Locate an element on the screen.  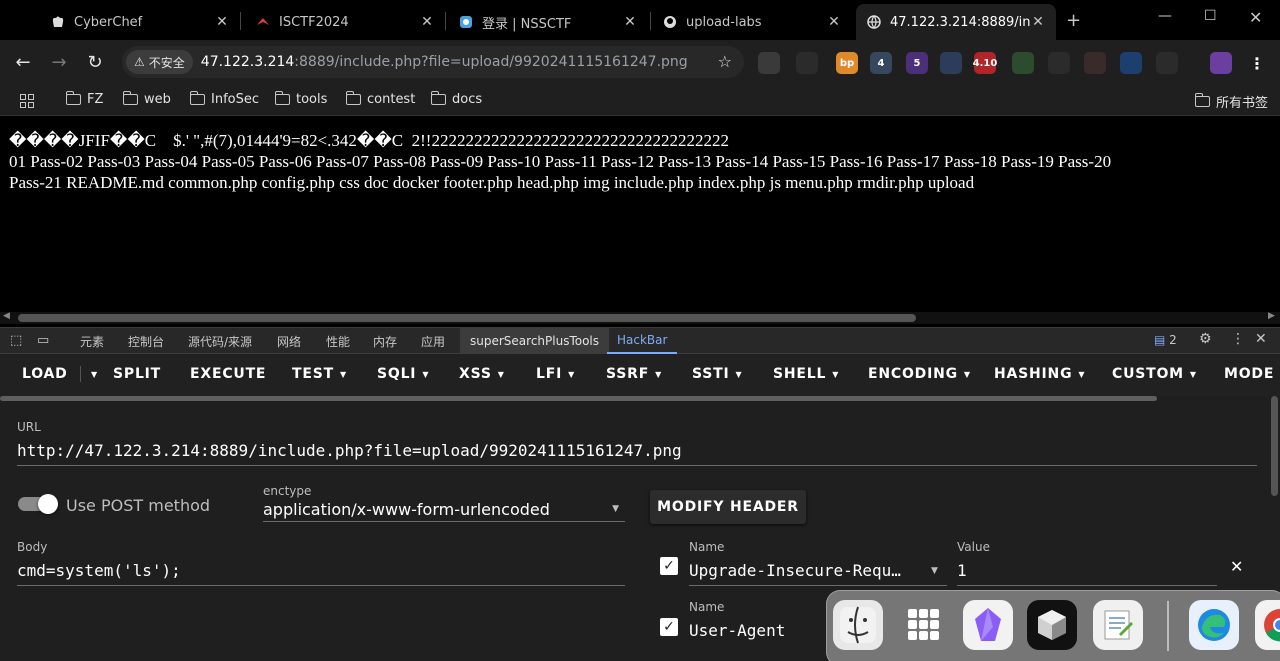
settings-gear-icon: ⚙ is located at coordinates (1205, 339).